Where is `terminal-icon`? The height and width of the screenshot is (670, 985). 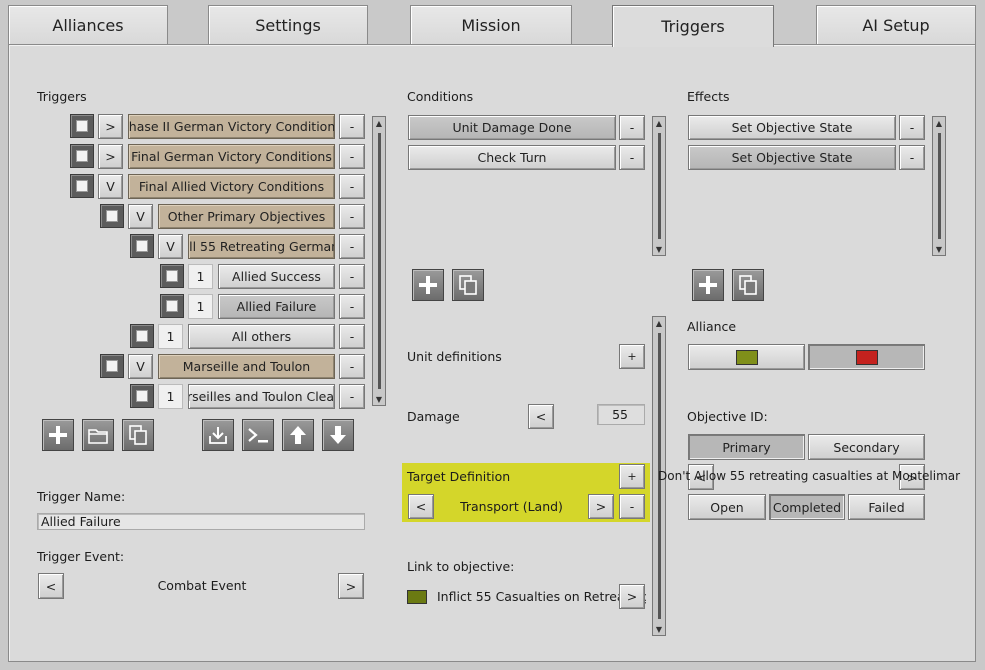 terminal-icon is located at coordinates (258, 435).